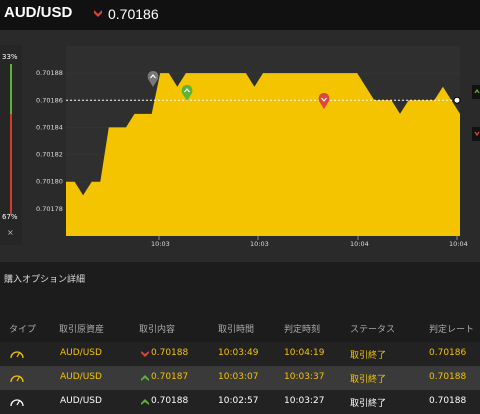 This screenshot has height=414, width=480. What do you see at coordinates (452, 330) in the screenshot?
I see `header-judge-rate: 判定レート` at bounding box center [452, 330].